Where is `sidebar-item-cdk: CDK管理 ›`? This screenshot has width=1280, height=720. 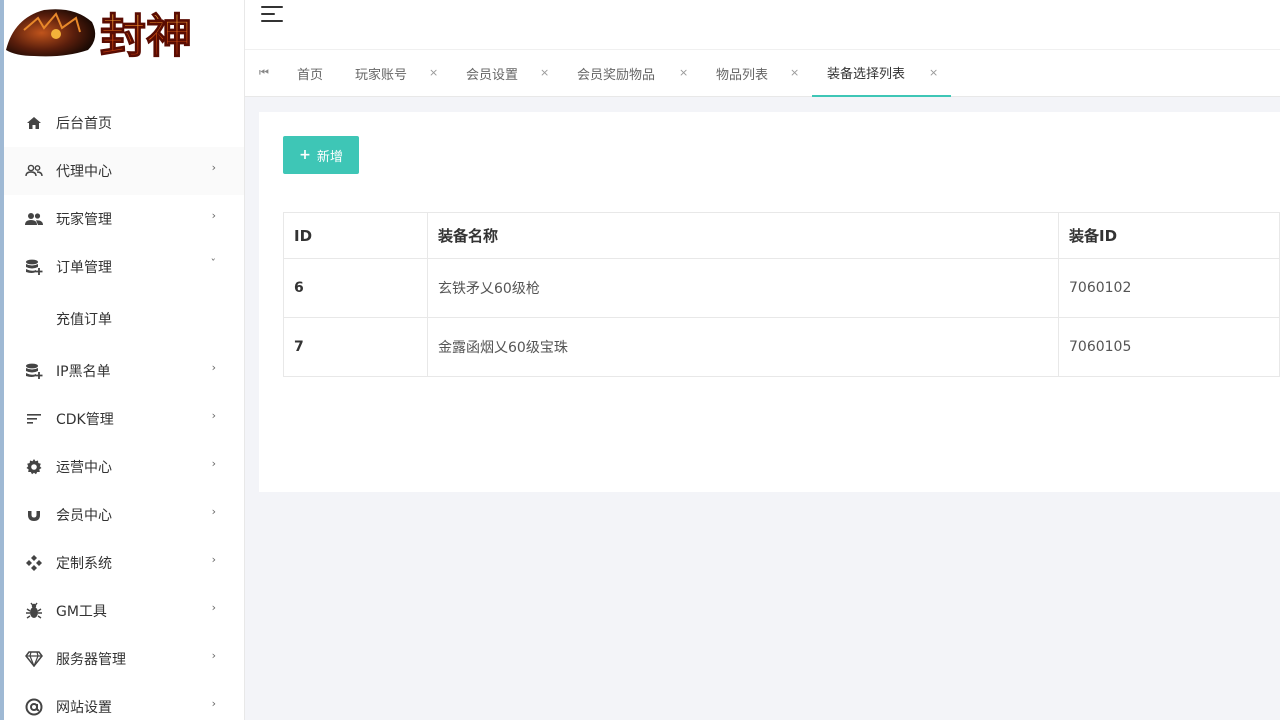 sidebar-item-cdk: CDK管理 › is located at coordinates (124, 419).